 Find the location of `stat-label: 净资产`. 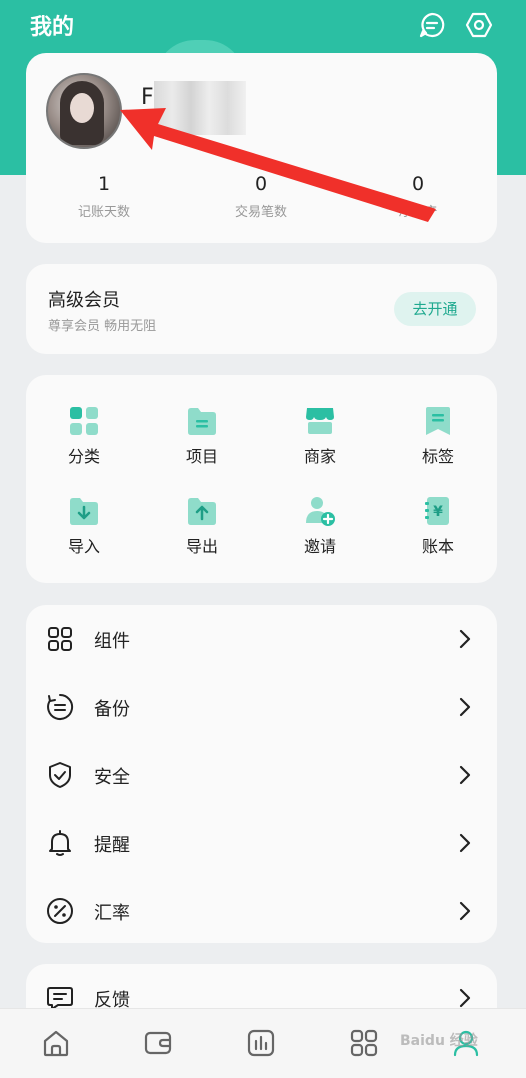

stat-label: 净资产 is located at coordinates (418, 212).